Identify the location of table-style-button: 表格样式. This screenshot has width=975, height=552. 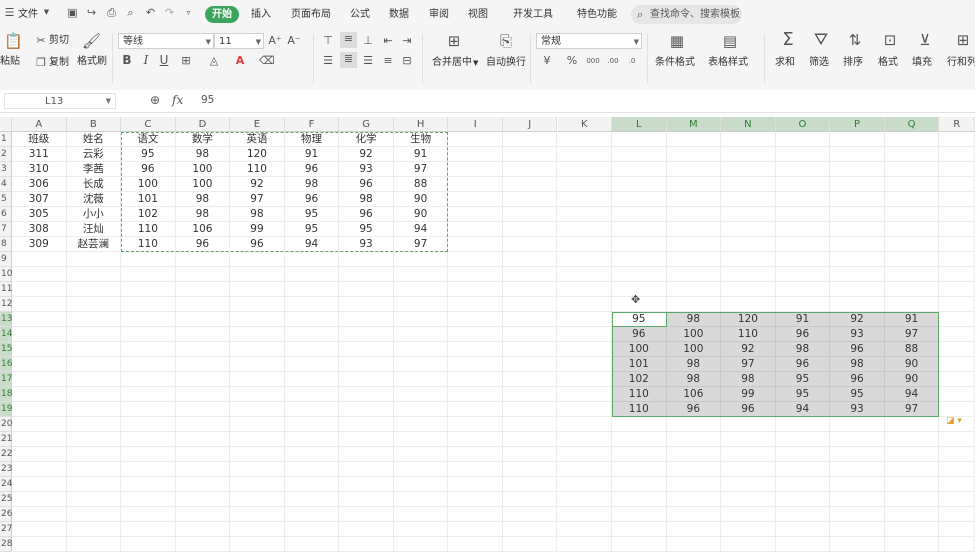
(728, 63).